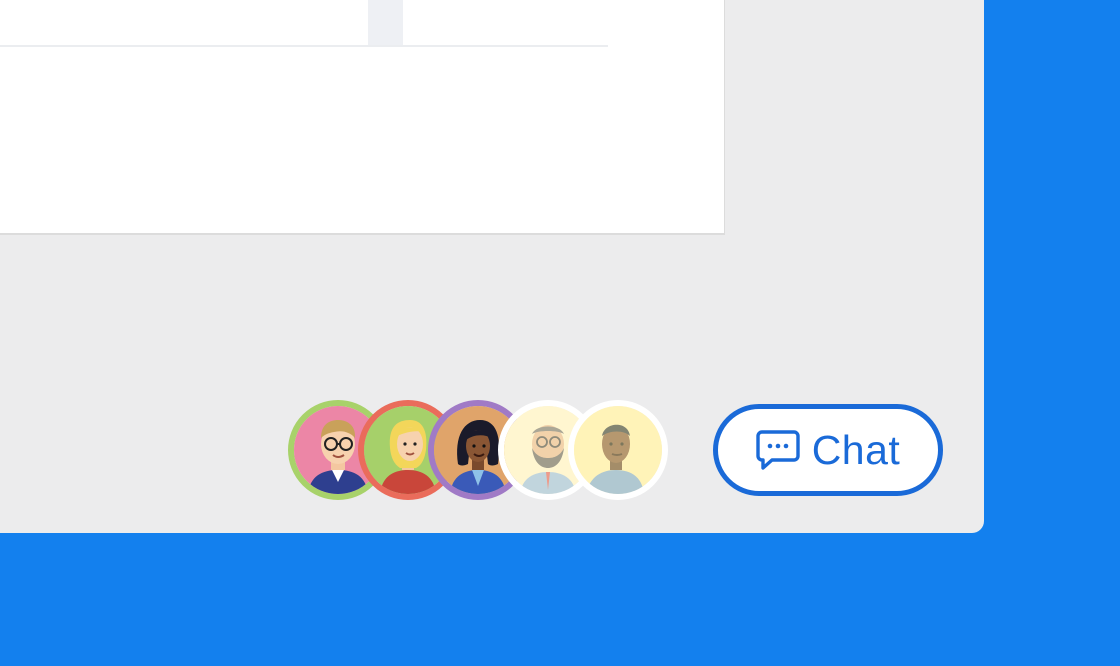 The width and height of the screenshot is (1120, 666). I want to click on chat-button-label: Chat, so click(856, 449).